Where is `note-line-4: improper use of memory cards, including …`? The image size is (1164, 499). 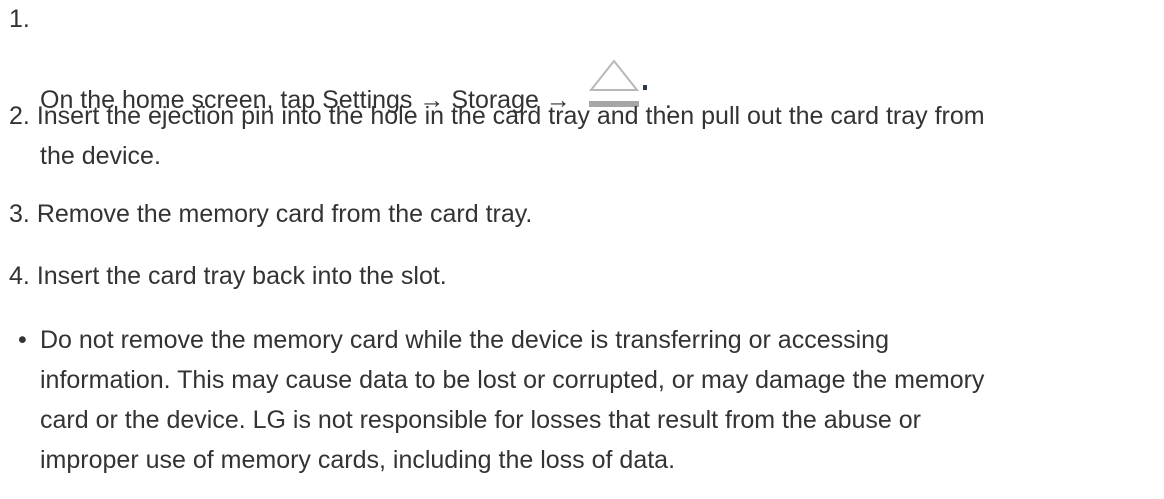
note-line-4: improper use of memory cards, including … is located at coordinates (358, 460).